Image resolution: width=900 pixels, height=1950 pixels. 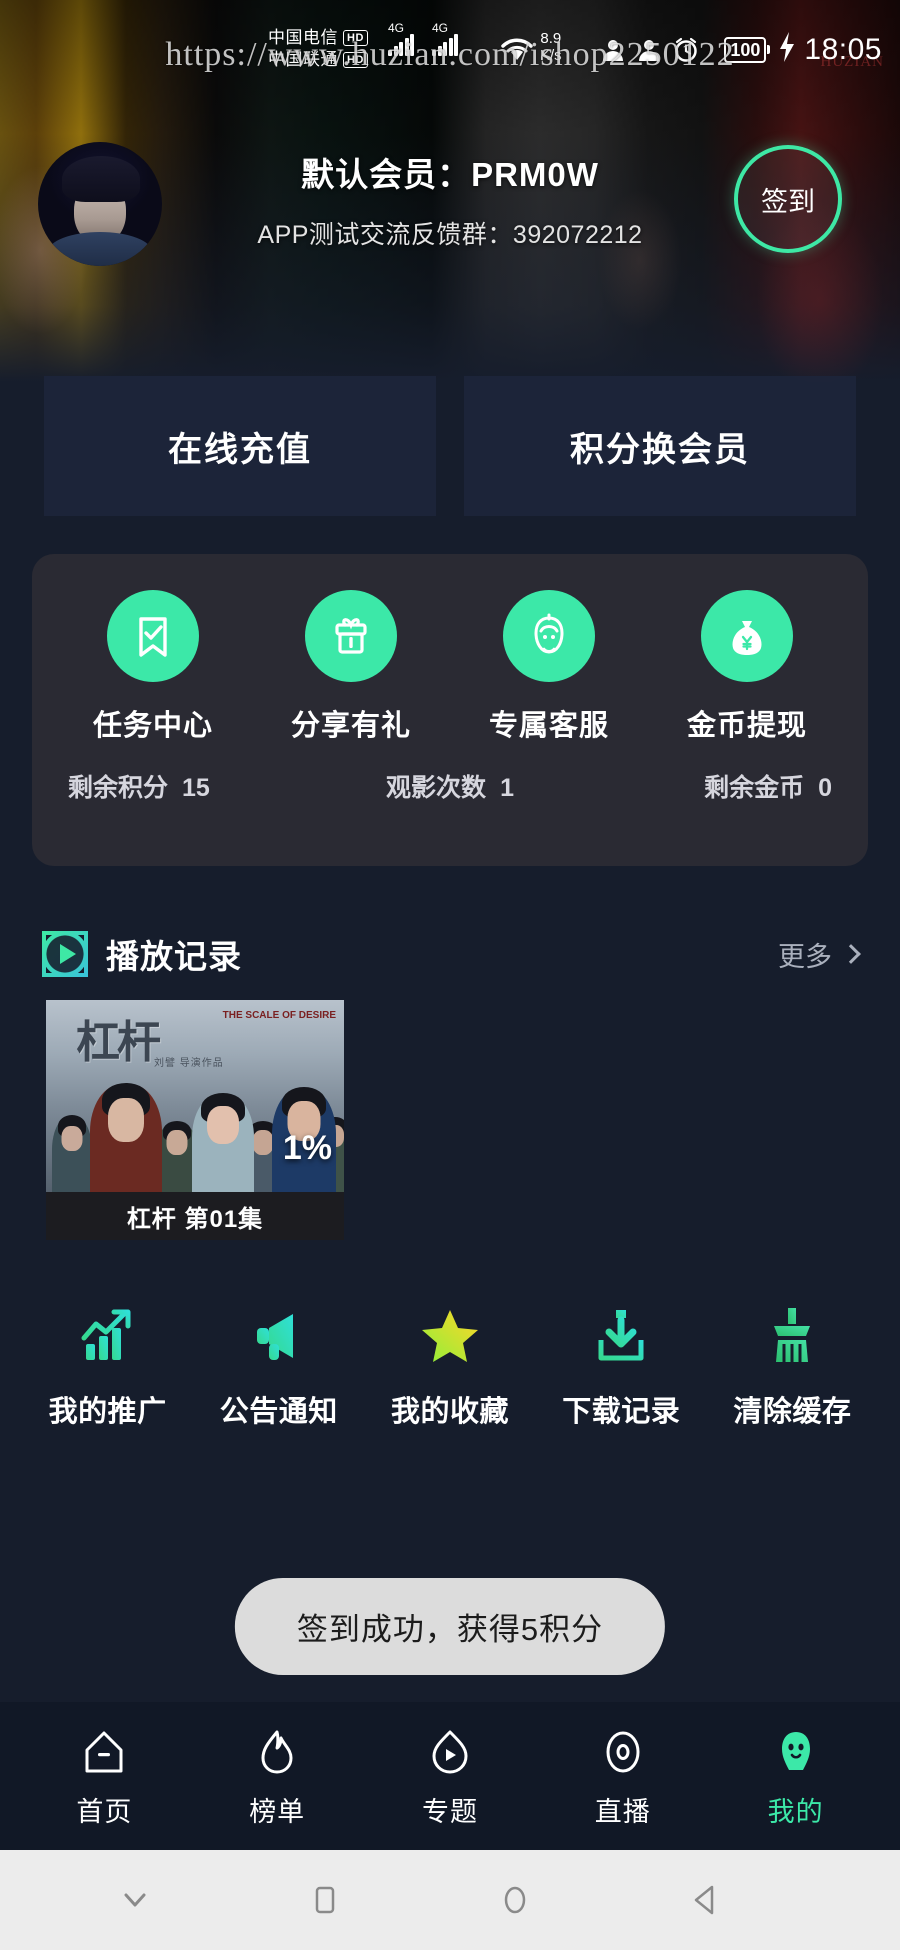 What do you see at coordinates (350, 726) in the screenshot?
I see `grid-item-label: 分享有礼` at bounding box center [350, 726].